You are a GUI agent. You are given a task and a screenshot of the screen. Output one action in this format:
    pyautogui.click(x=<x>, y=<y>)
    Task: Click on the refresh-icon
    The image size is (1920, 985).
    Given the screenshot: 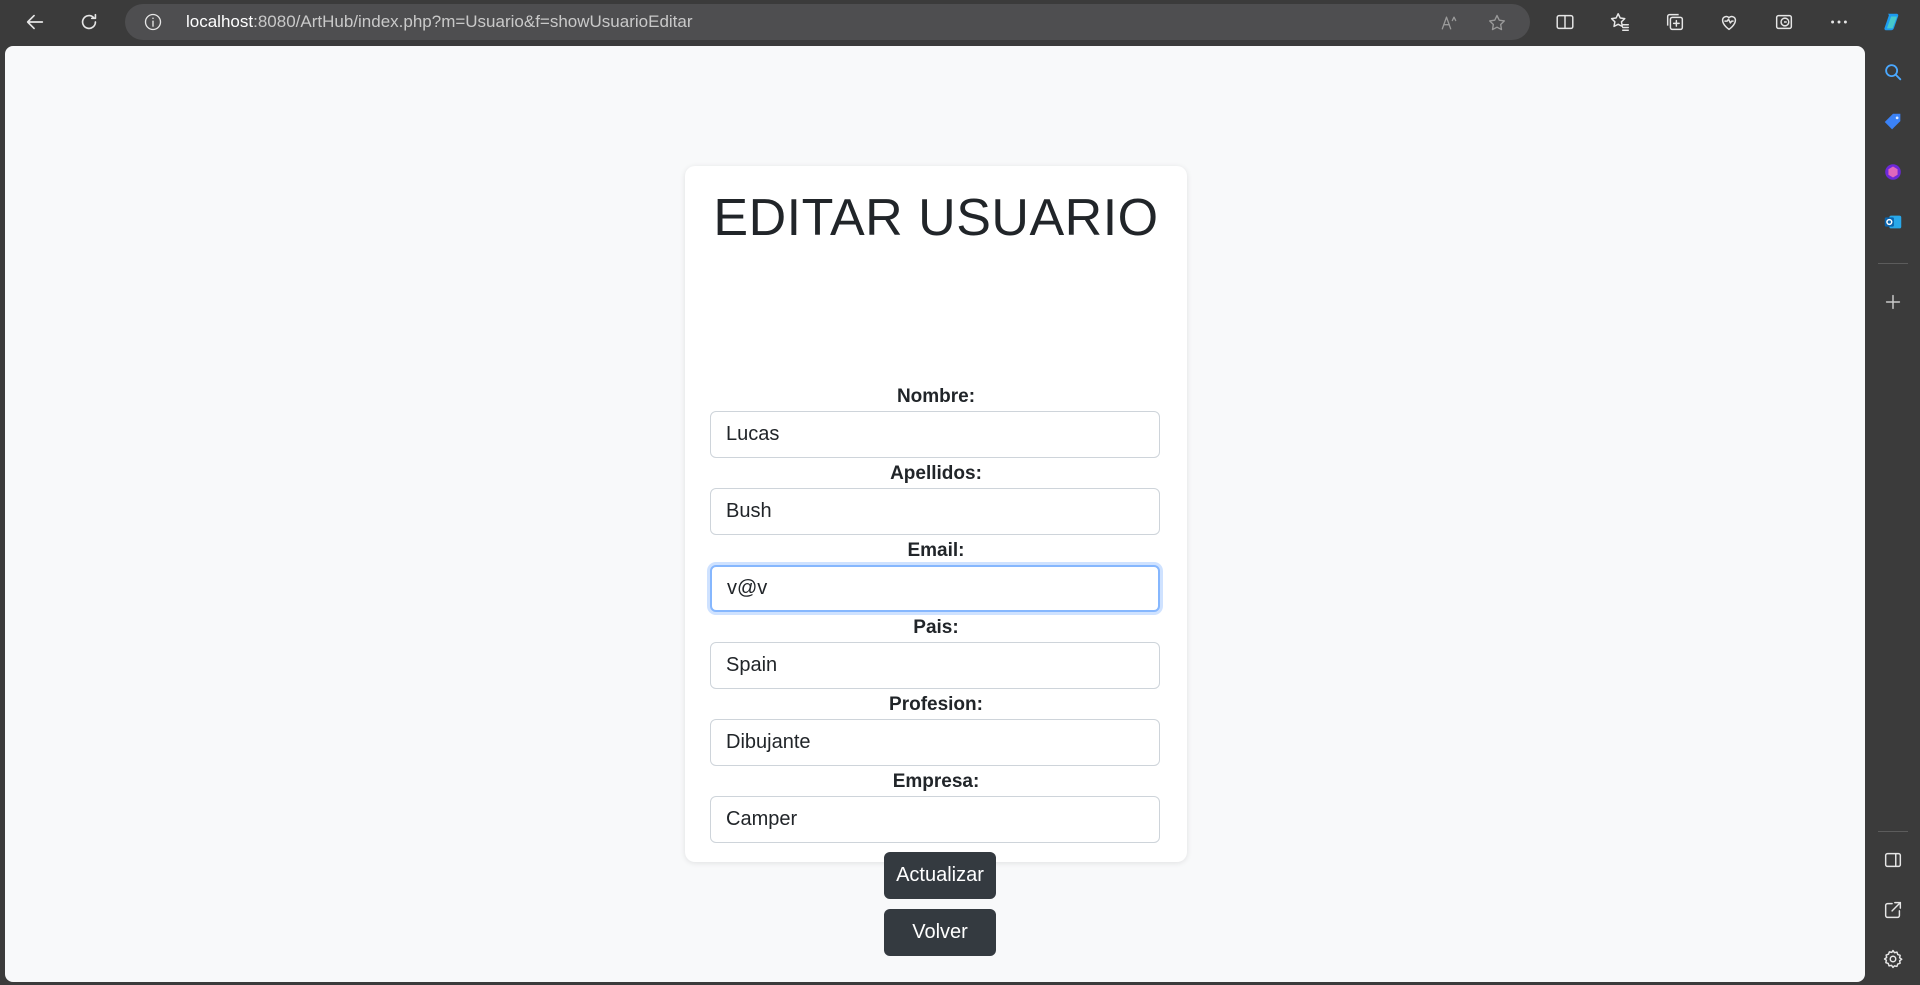 What is the action you would take?
    pyautogui.click(x=89, y=21)
    